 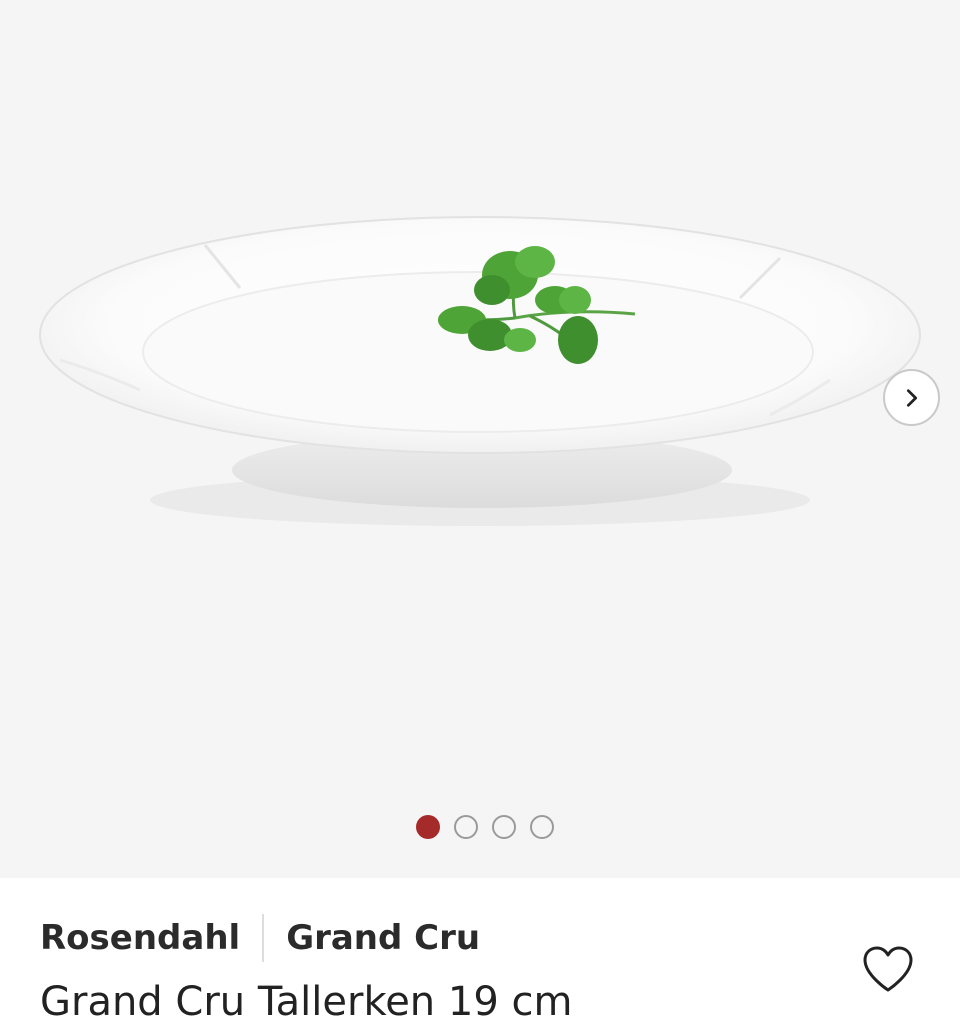 I want to click on collection-link: Grand Cru, so click(x=383, y=938).